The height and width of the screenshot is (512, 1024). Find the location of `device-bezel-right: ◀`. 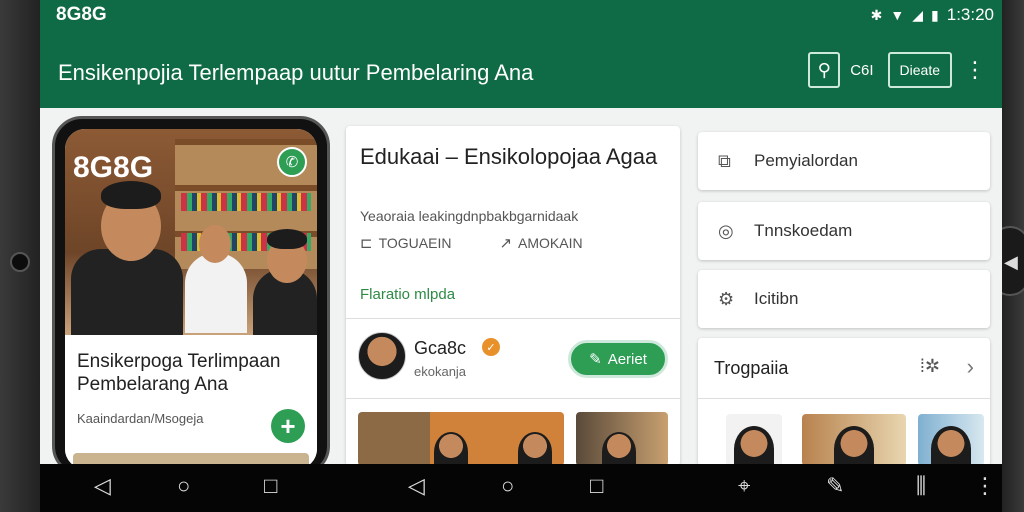

device-bezel-right: ◀ is located at coordinates (1007, 256).